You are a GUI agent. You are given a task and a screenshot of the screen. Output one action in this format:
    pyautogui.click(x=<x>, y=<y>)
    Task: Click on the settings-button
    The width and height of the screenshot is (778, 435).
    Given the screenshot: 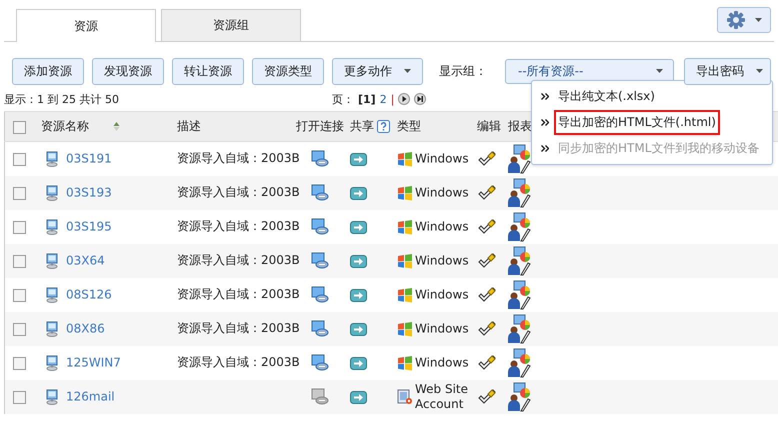 What is the action you would take?
    pyautogui.click(x=744, y=20)
    